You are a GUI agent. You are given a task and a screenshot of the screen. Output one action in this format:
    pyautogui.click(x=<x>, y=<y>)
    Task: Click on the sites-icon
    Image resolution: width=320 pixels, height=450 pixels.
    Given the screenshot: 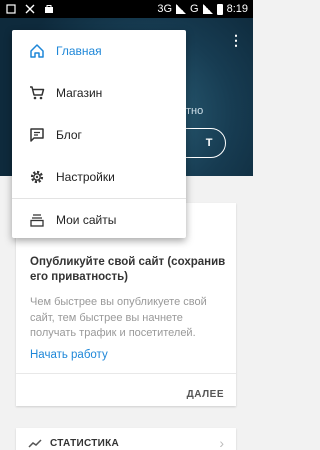 What is the action you would take?
    pyautogui.click(x=37, y=220)
    